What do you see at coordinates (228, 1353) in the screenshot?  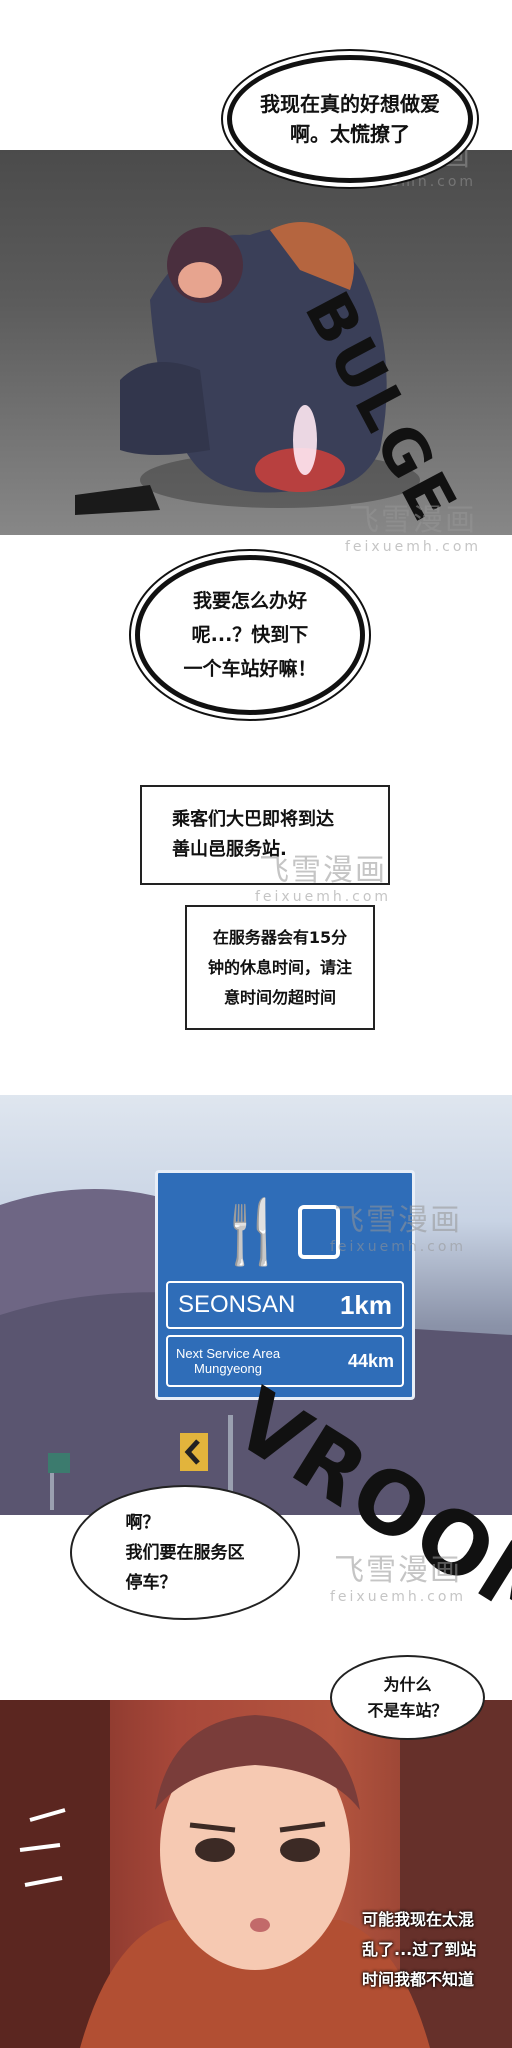 I see `next-area-label: Next Service Area` at bounding box center [228, 1353].